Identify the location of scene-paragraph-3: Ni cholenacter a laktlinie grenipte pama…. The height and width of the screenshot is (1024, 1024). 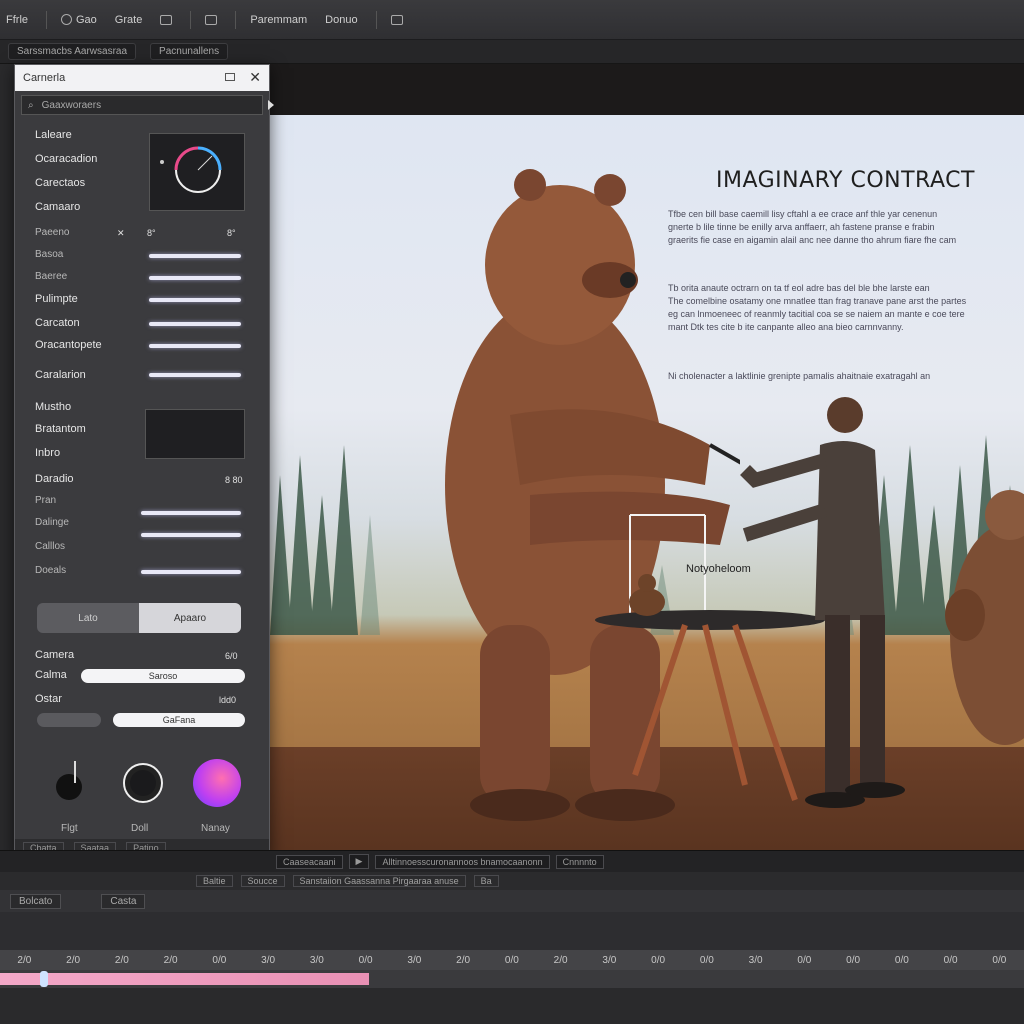
(799, 376).